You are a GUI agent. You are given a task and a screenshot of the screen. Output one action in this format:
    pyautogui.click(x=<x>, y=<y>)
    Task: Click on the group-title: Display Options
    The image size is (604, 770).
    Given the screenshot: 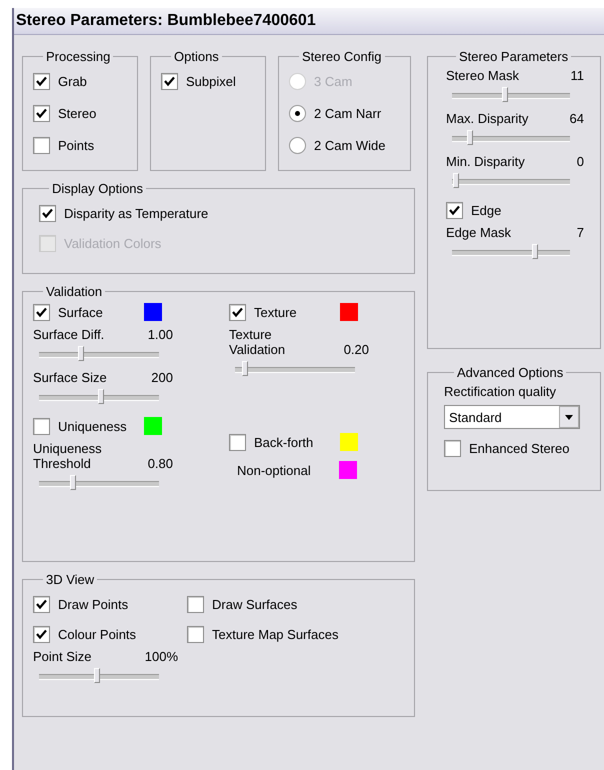 What is the action you would take?
    pyautogui.click(x=97, y=188)
    